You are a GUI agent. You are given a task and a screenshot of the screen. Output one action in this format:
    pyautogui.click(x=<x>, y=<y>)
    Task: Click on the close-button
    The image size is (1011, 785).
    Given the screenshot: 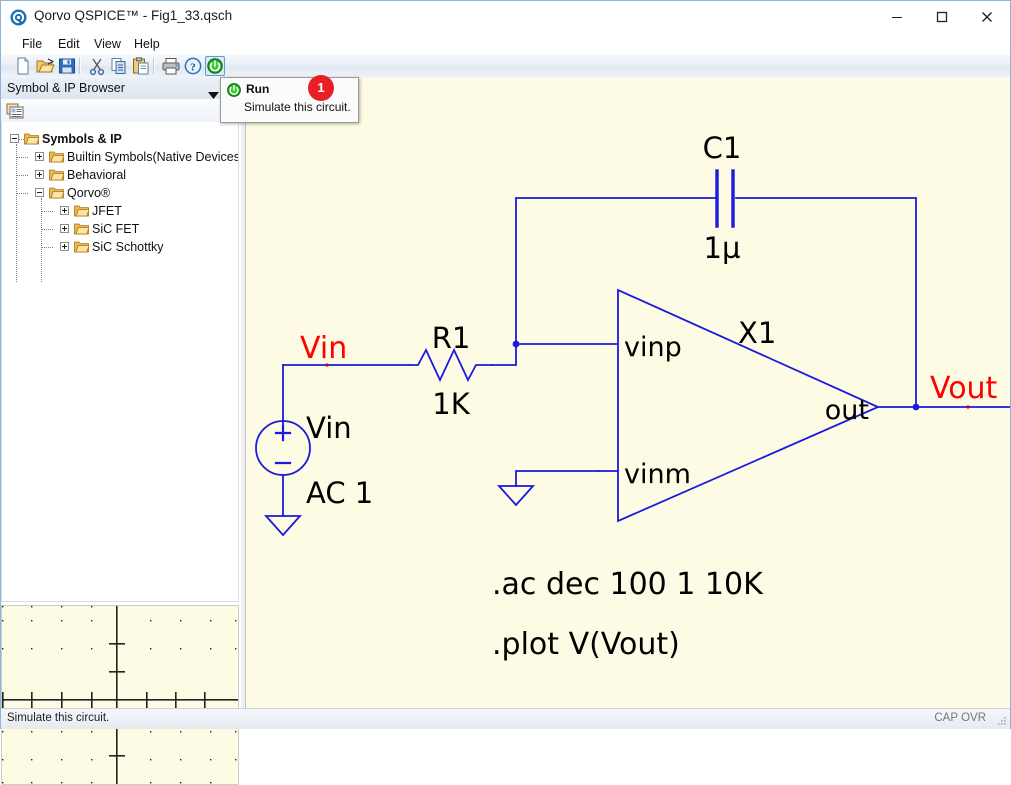 What is the action you would take?
    pyautogui.click(x=986, y=17)
    